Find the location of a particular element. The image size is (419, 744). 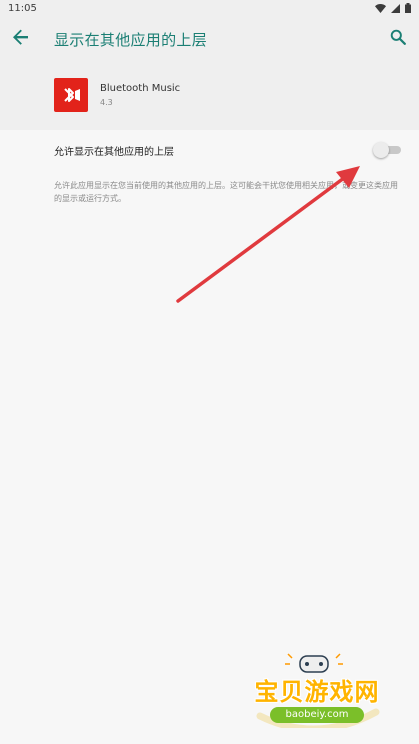

app-name: Bluetooth Music is located at coordinates (140, 88).